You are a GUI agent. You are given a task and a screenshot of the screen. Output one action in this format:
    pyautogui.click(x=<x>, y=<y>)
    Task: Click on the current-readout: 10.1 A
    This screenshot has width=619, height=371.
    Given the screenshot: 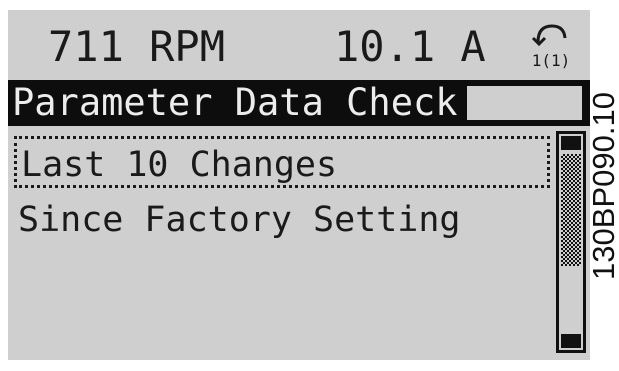 What is the action you would take?
    pyautogui.click(x=410, y=46)
    